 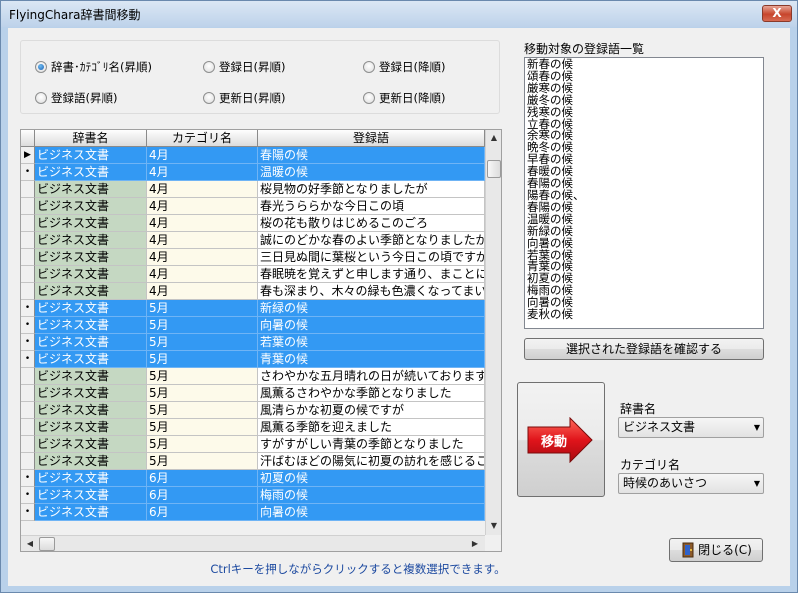 I want to click on dest-dict-label: 辞書名, so click(x=638, y=409).